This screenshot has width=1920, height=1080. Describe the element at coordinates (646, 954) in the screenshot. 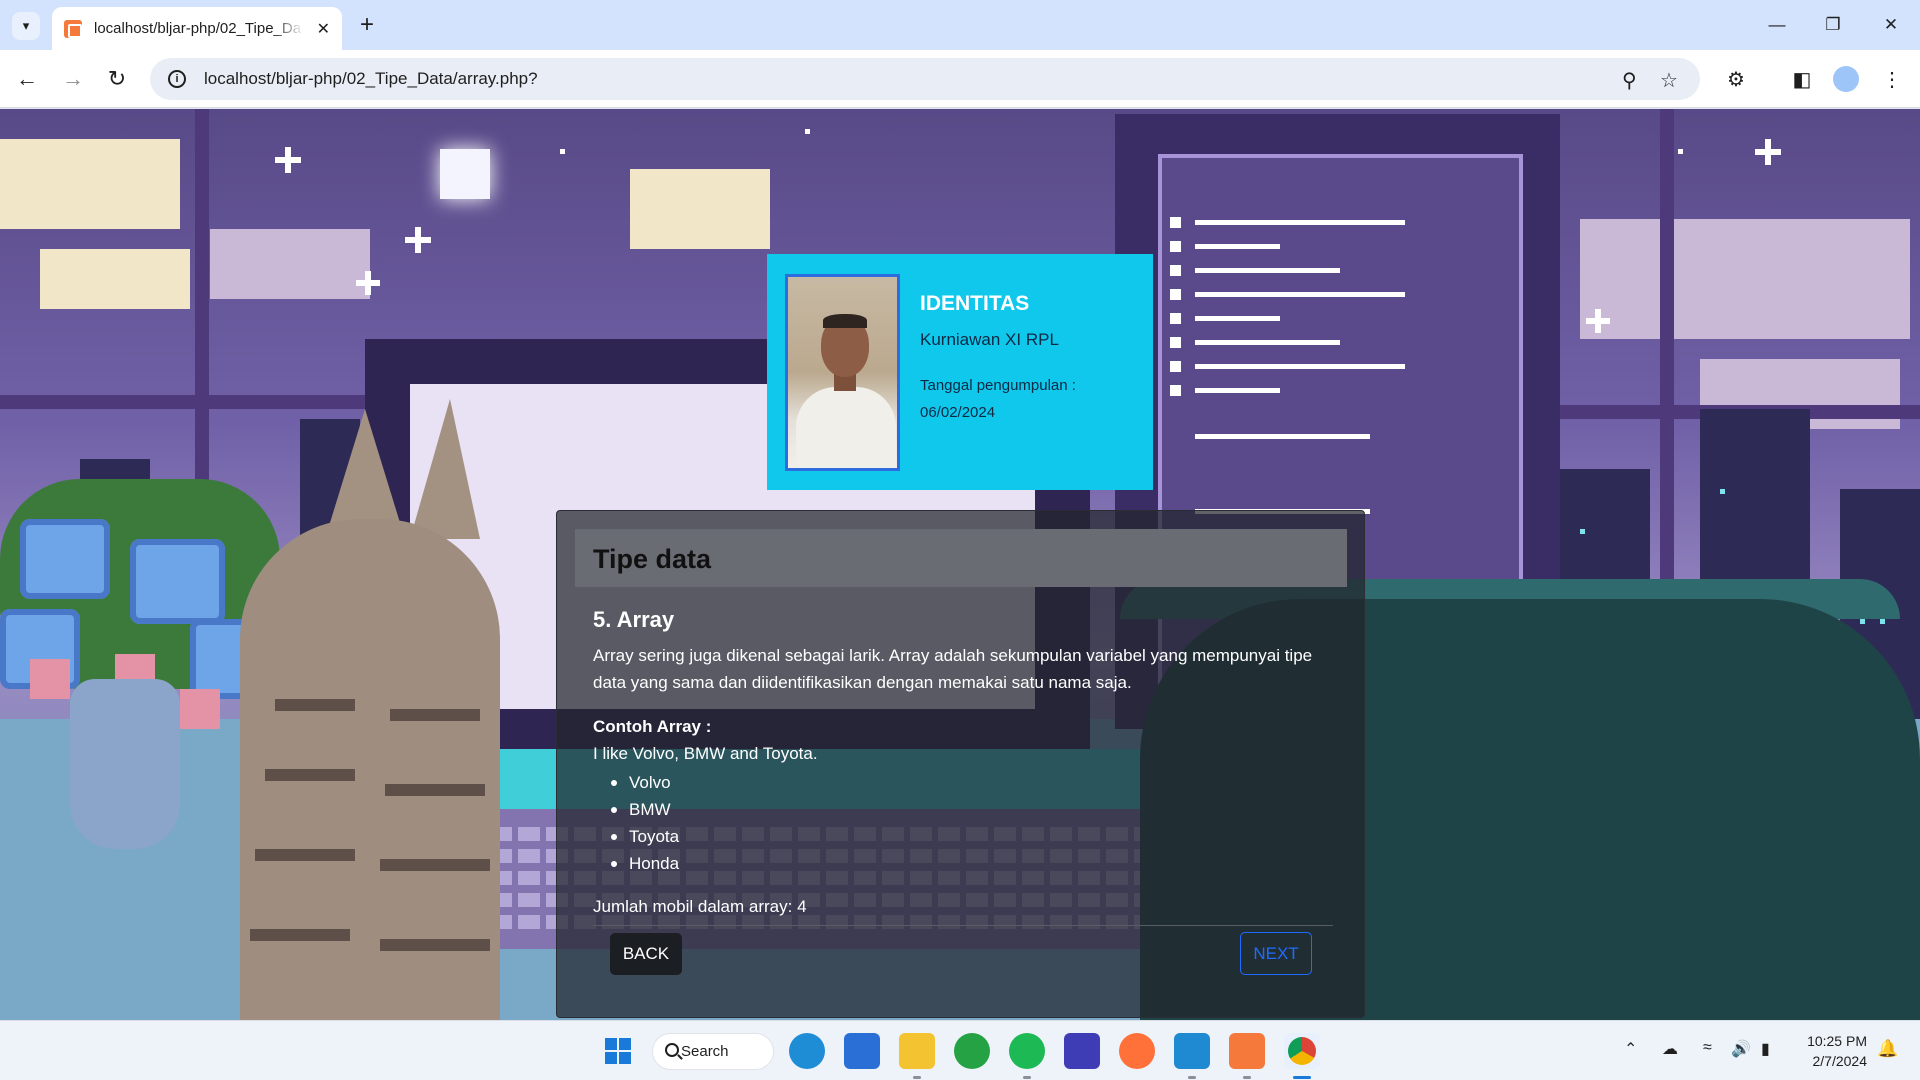

I see `back-button: BACK` at that location.